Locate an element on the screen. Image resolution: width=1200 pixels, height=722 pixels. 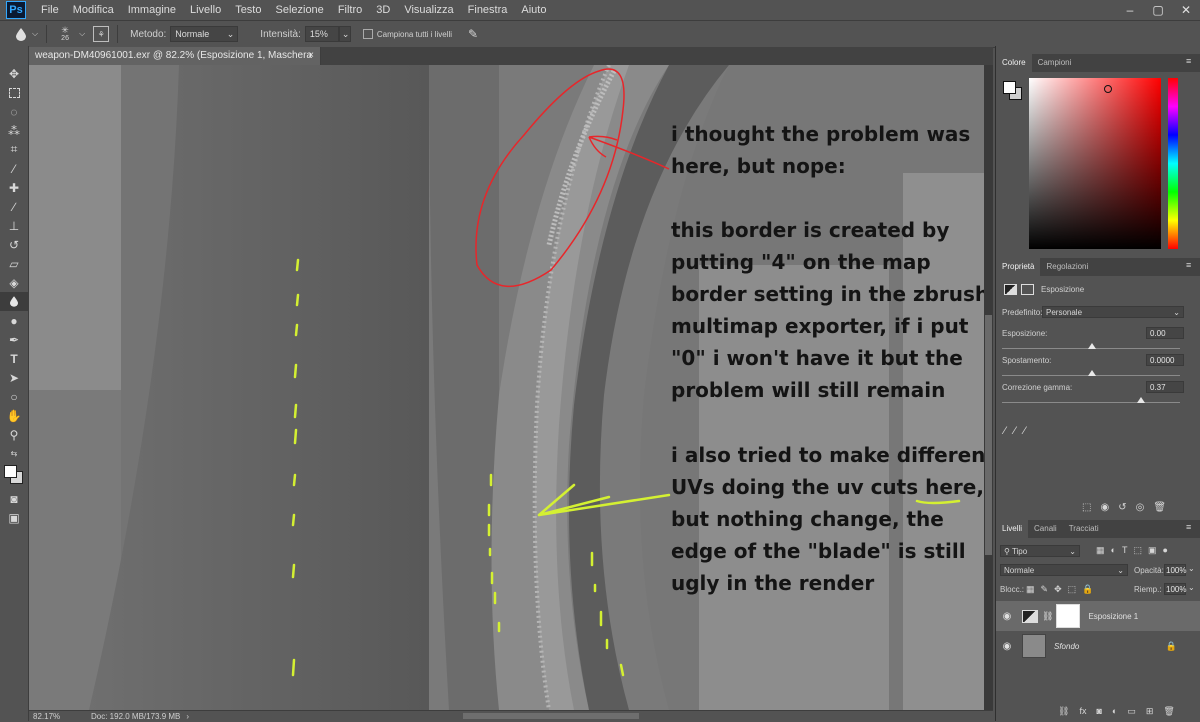
layer-row: ◉ Sfondo 🔒 is located at coordinates (1098, 646).